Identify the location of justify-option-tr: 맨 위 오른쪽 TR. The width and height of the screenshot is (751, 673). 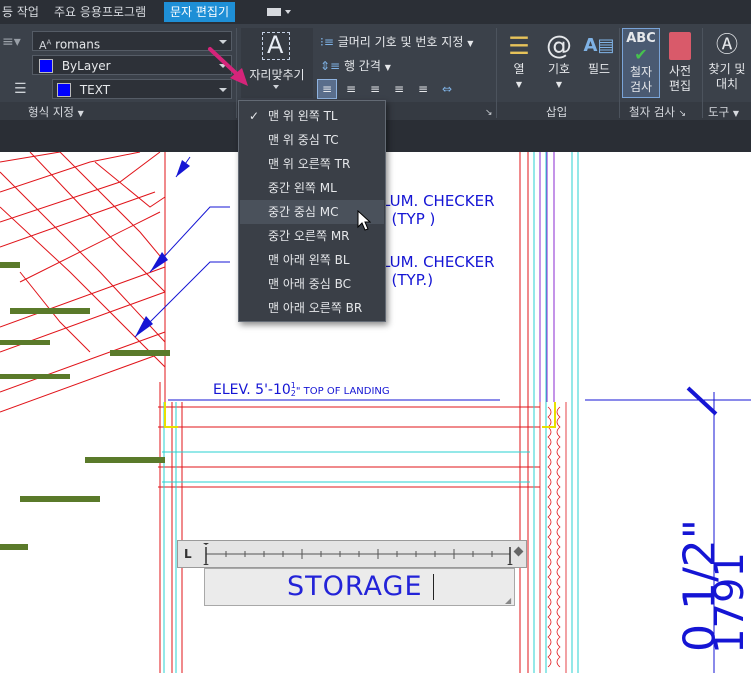
(312, 164).